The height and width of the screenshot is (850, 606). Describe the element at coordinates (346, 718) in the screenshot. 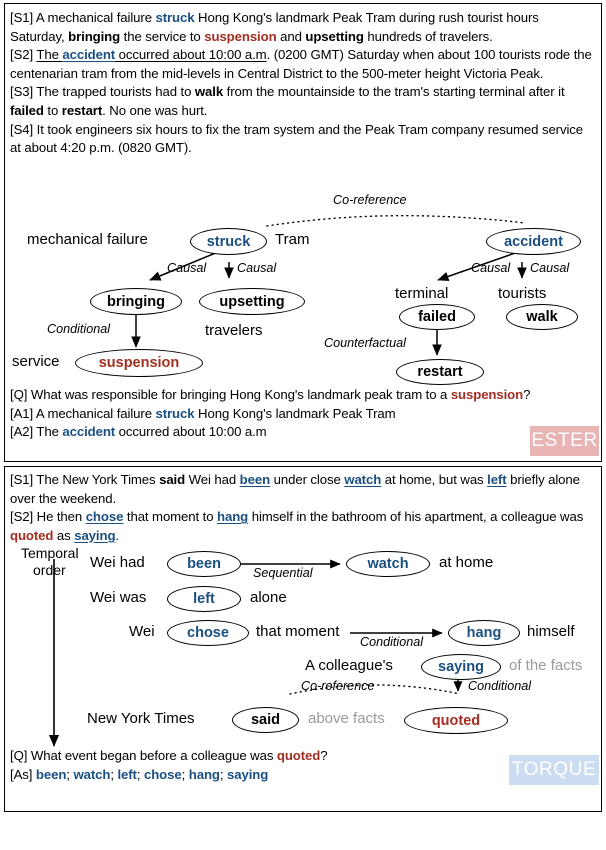

I see `context-above-facts: above facts` at that location.